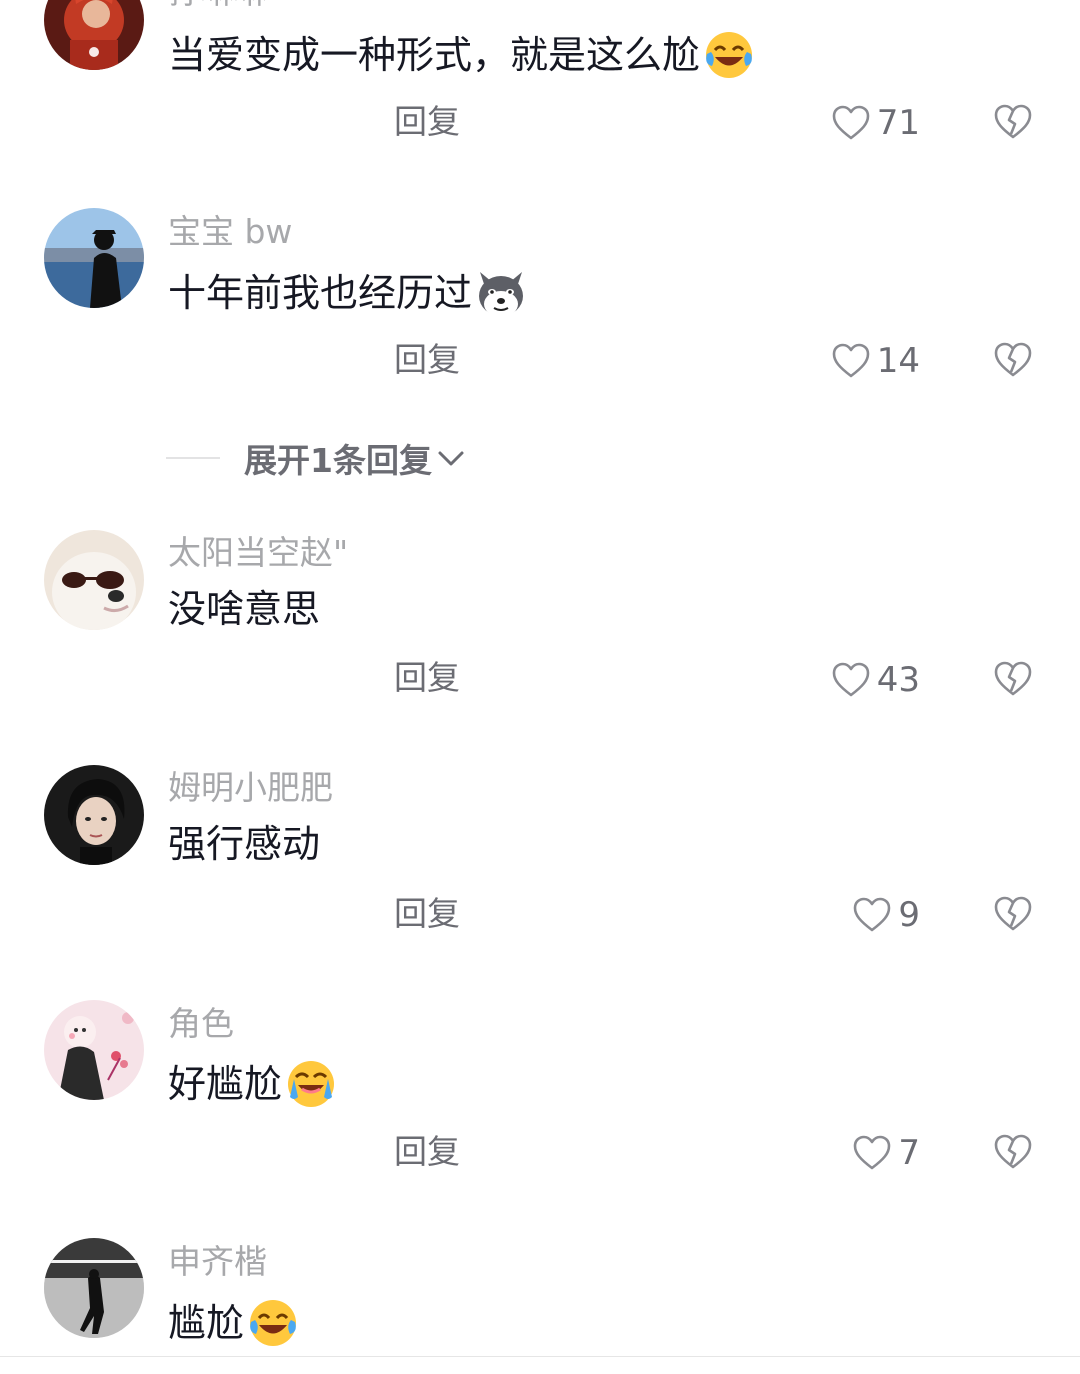 The height and width of the screenshot is (1374, 1080). I want to click on bottom-divider, so click(540, 1356).